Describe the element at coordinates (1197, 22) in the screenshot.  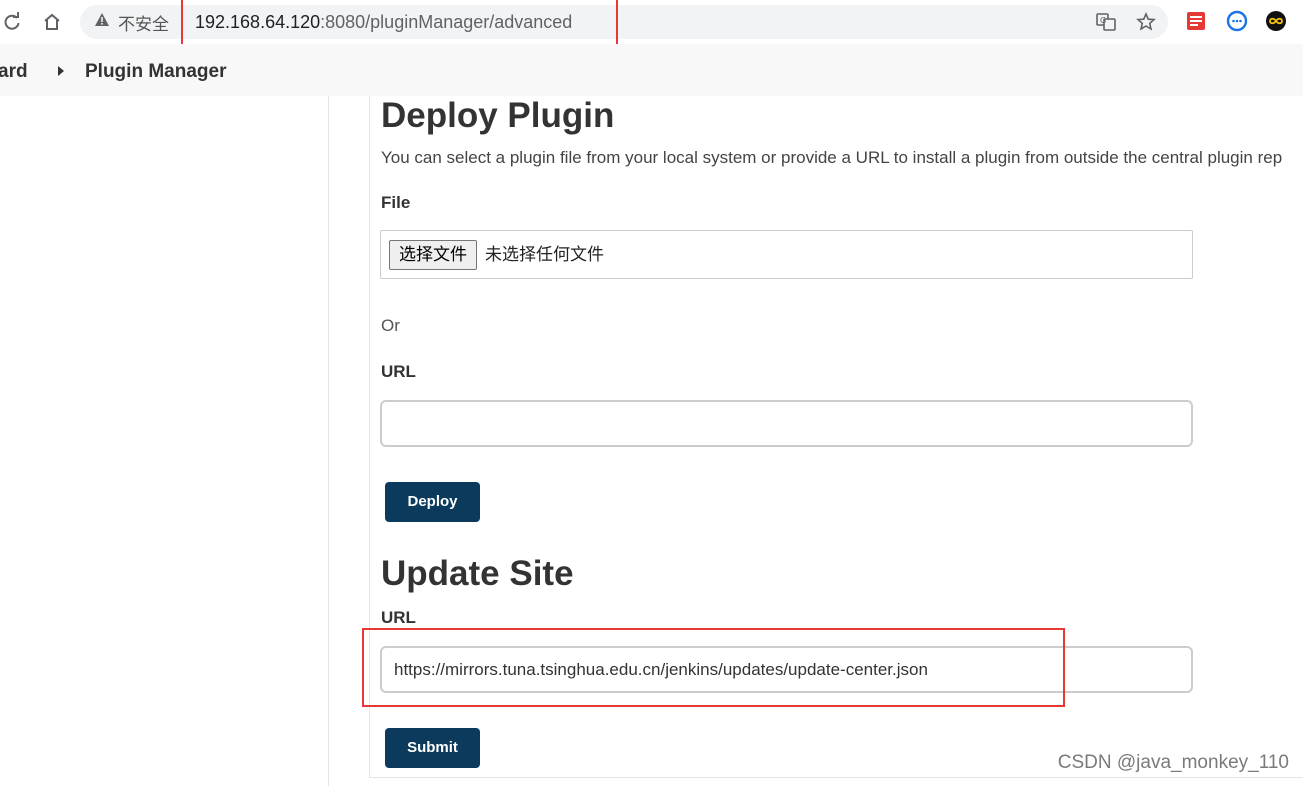
I see `extension-note-icon` at that location.